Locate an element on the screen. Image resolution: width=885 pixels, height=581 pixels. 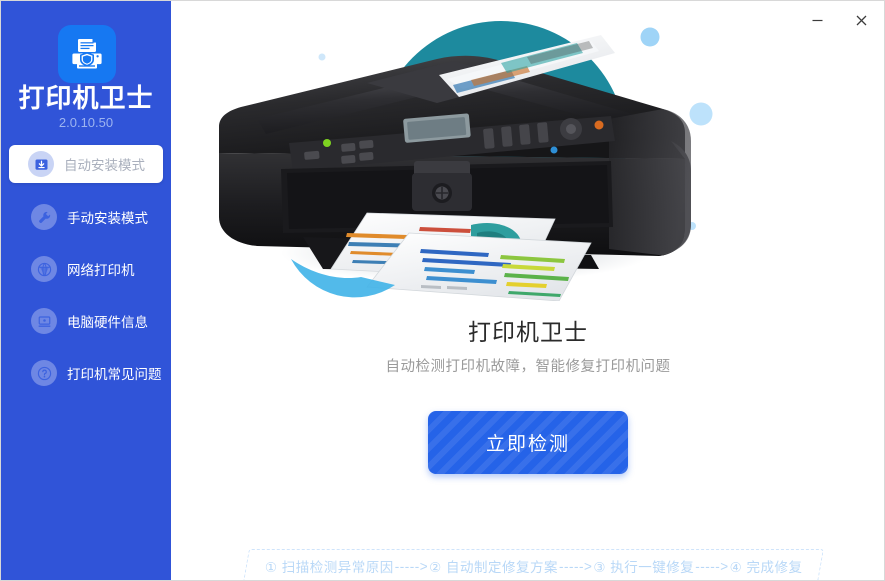
download-box-icon is located at coordinates (41, 164).